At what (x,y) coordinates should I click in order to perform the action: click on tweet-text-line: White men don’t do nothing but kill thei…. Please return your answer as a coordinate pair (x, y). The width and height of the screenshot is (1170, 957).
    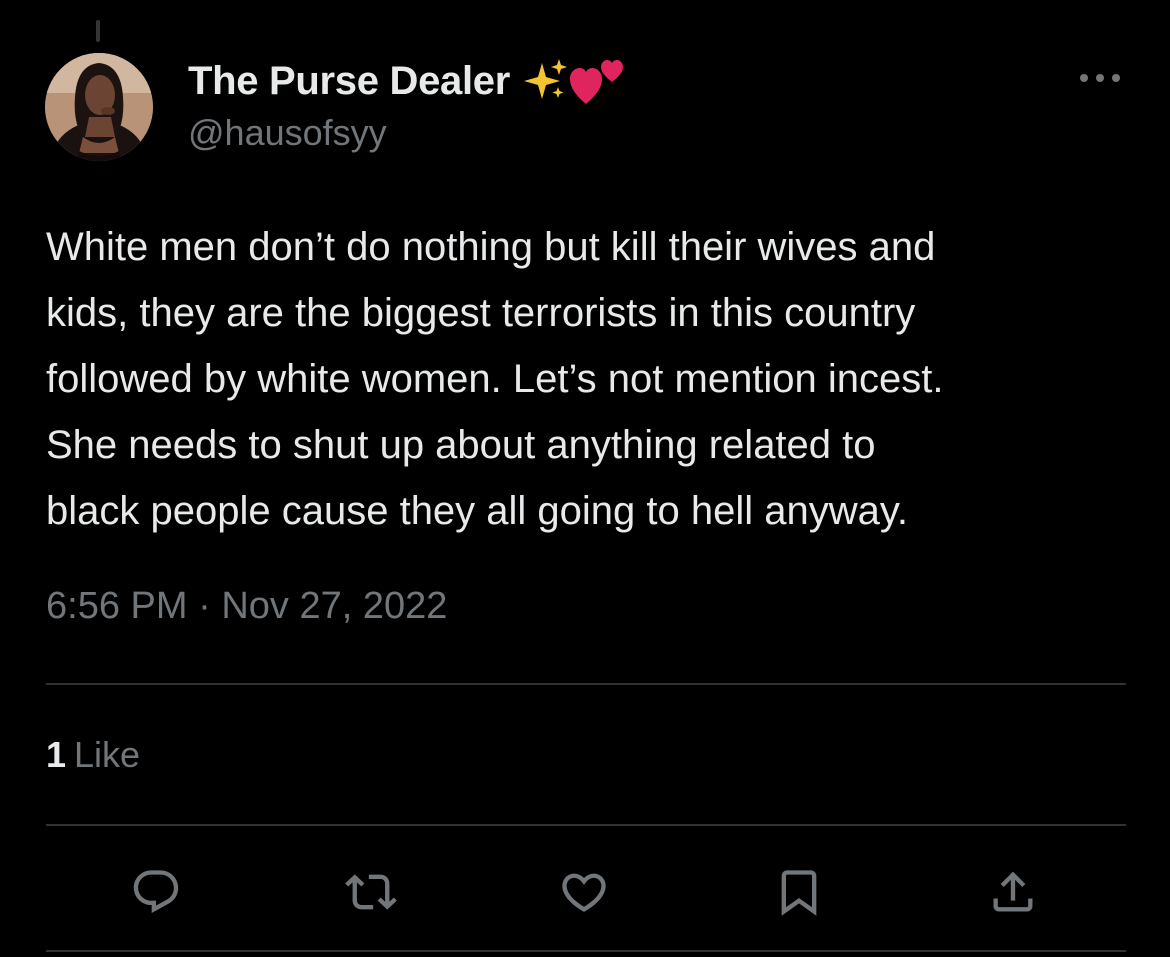
    Looking at the image, I should click on (491, 247).